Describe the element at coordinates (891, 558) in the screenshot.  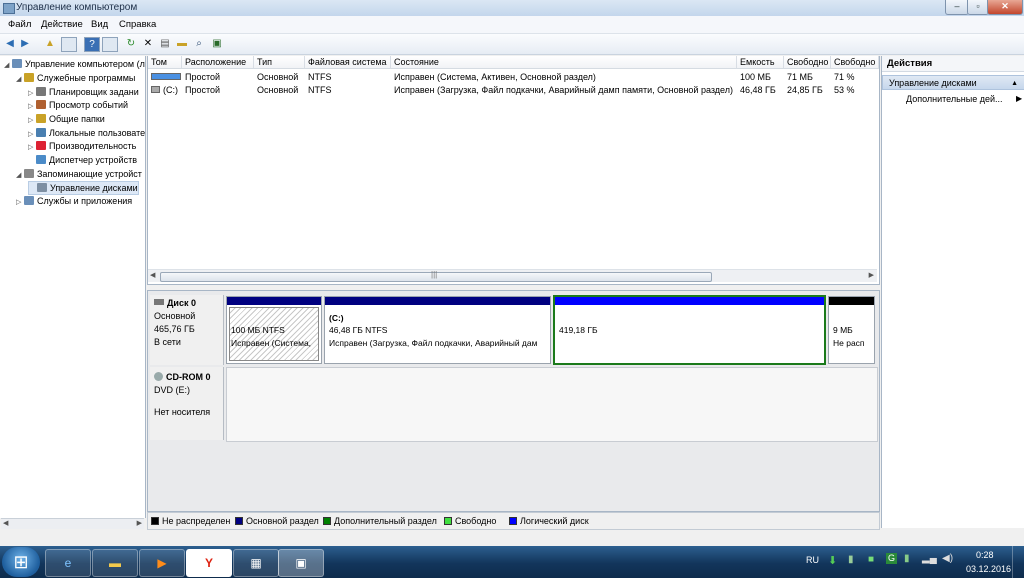
I see `g-tray-icon: G` at that location.